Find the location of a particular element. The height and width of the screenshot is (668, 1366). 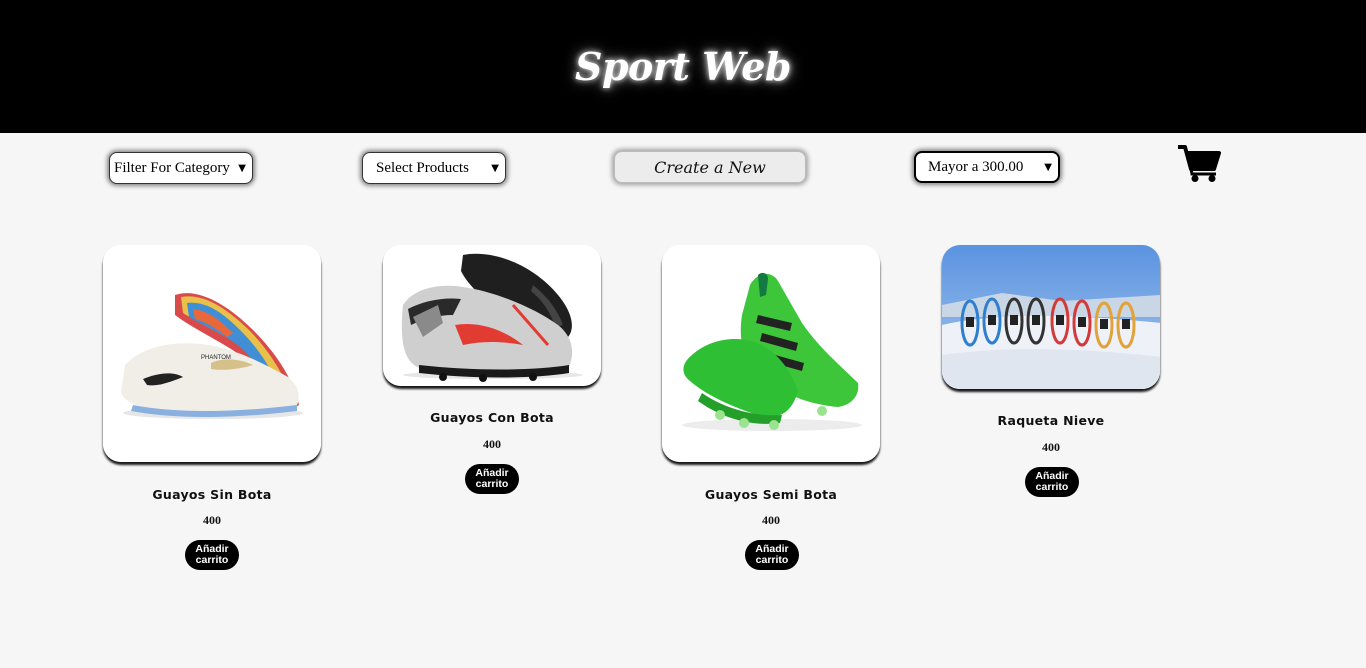

product-image-raqueta-nieve is located at coordinates (1051, 317).